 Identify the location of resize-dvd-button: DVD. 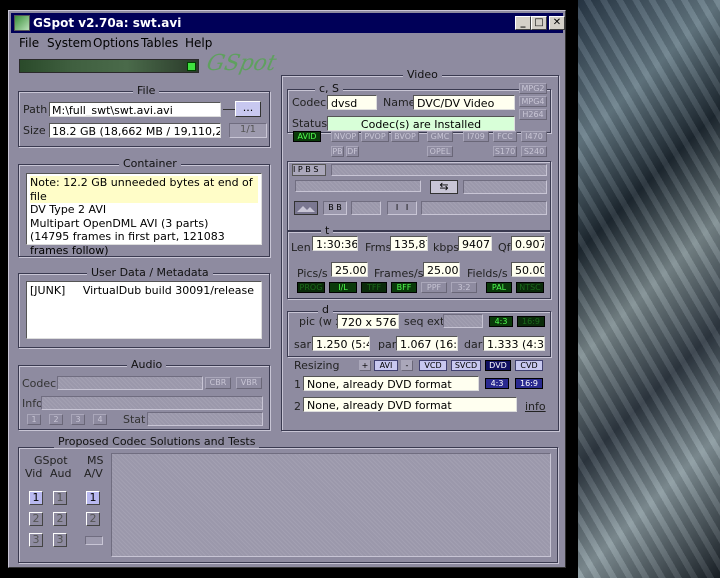
(498, 365).